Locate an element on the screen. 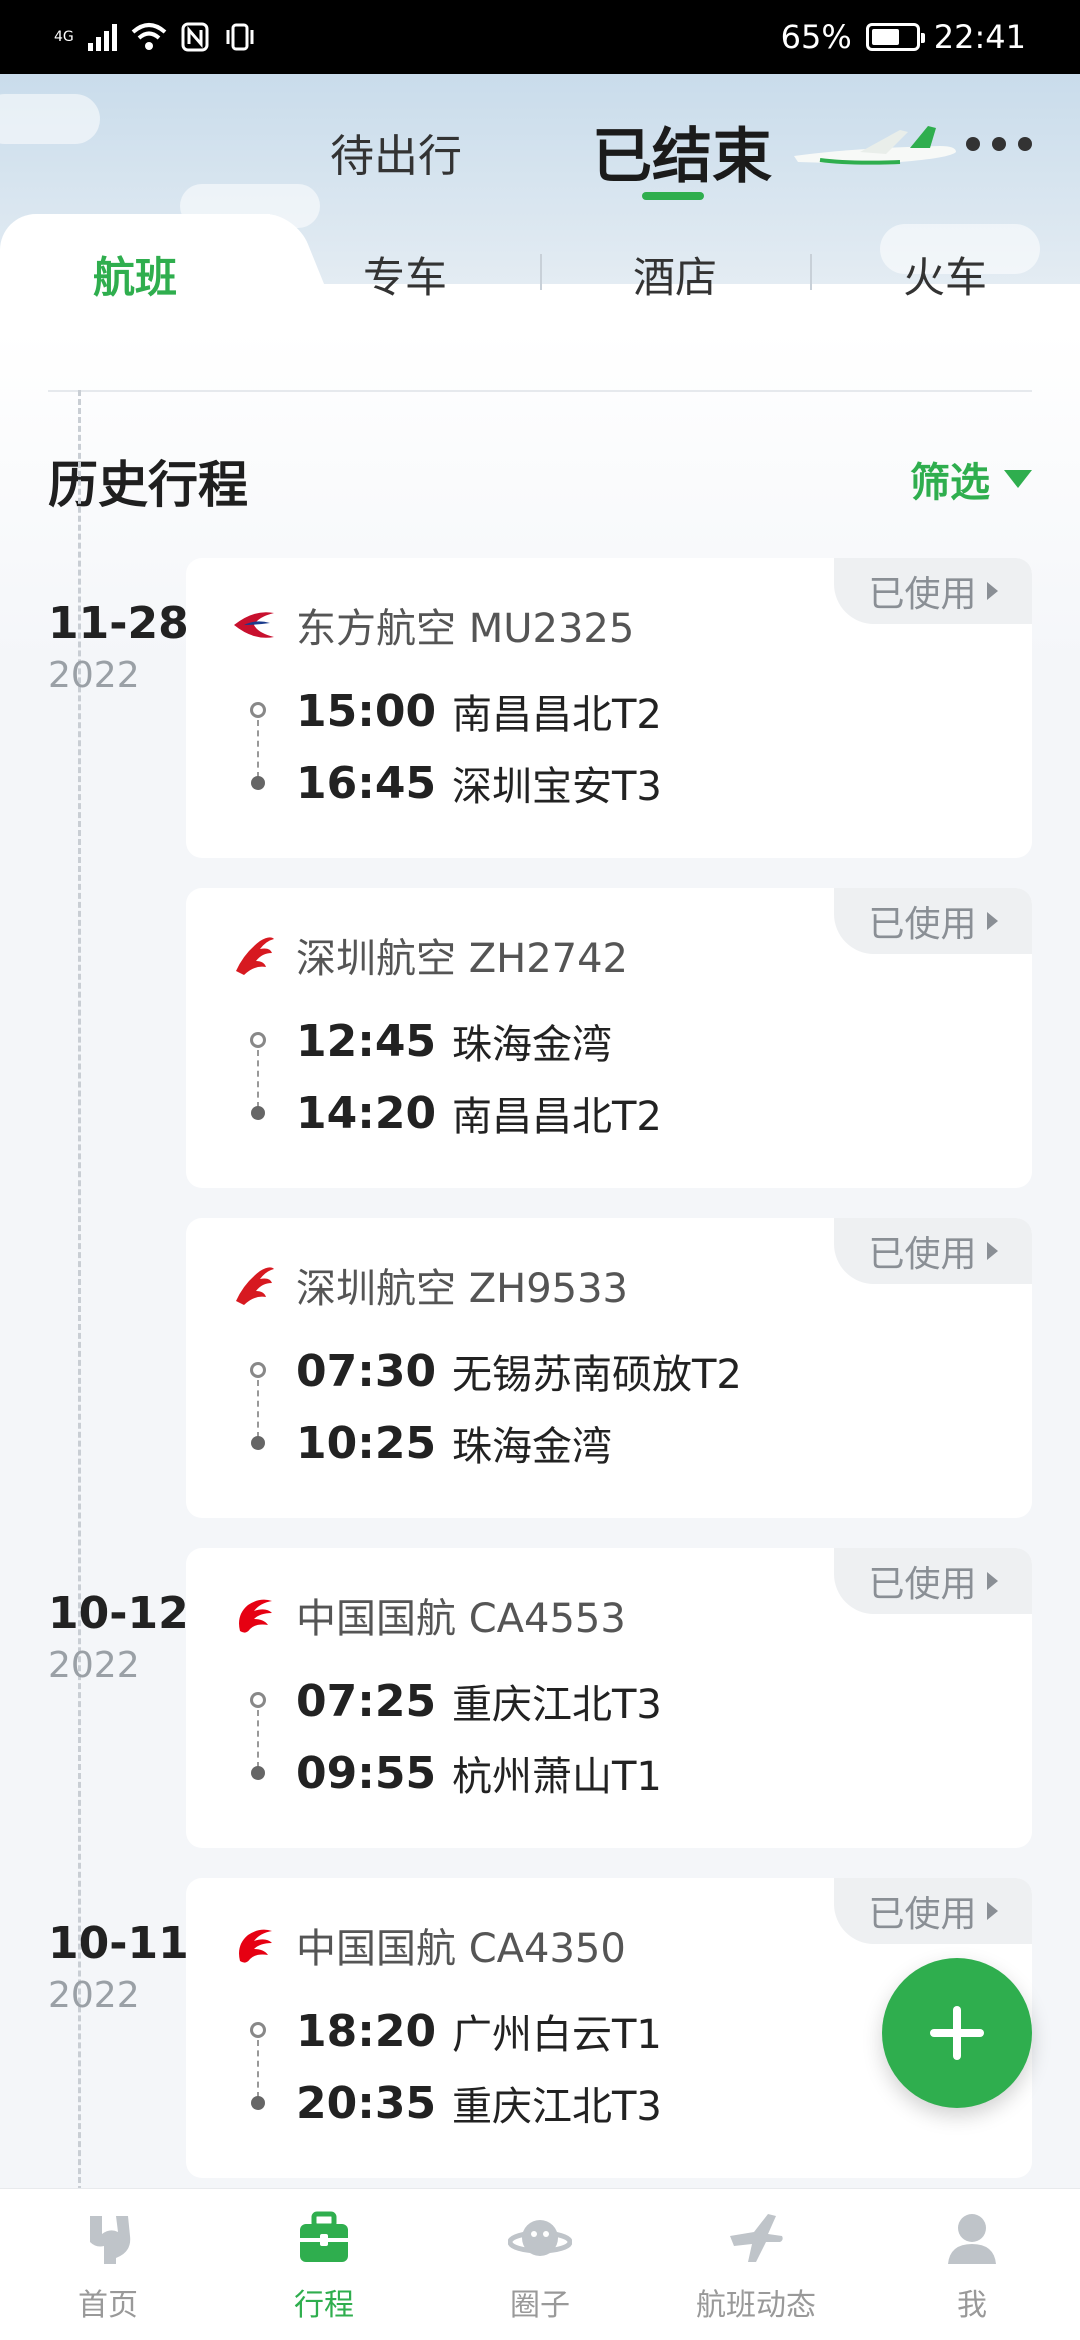  departure-row: 15:00 南昌昌北T2 is located at coordinates (479, 711).